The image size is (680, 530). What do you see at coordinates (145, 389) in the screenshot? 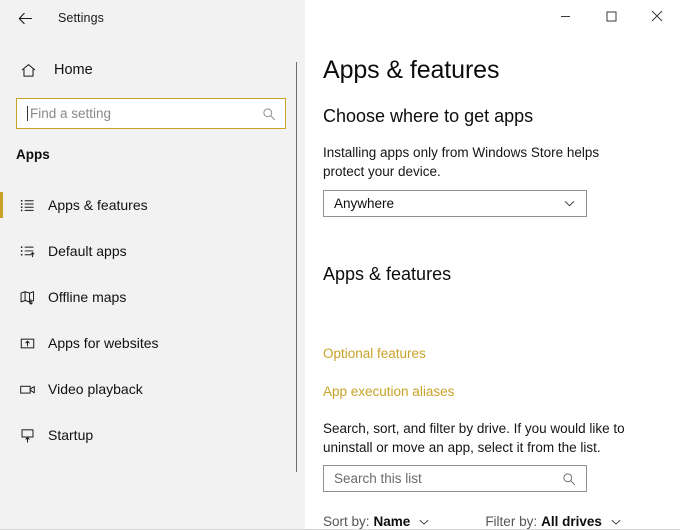
I see `sidebar-item-video-playback: Video playback` at bounding box center [145, 389].